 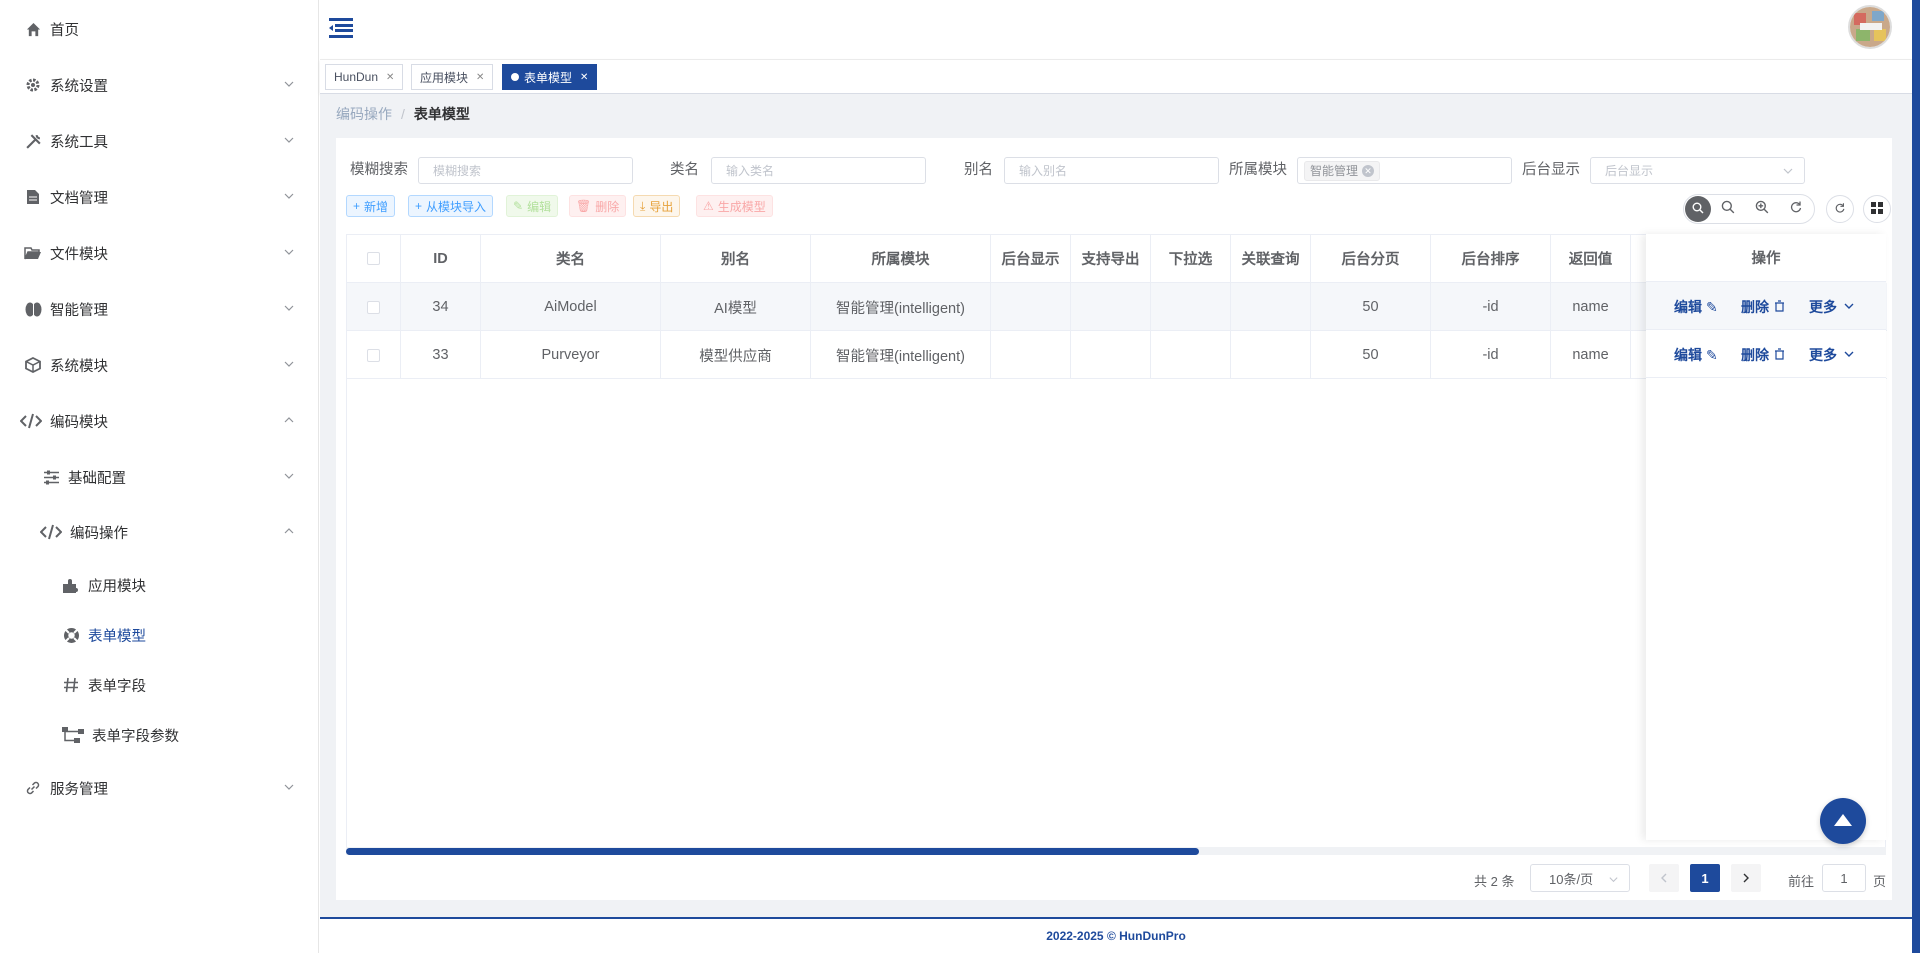 What do you see at coordinates (978, 170) in the screenshot?
I see `alias-label: 别名` at bounding box center [978, 170].